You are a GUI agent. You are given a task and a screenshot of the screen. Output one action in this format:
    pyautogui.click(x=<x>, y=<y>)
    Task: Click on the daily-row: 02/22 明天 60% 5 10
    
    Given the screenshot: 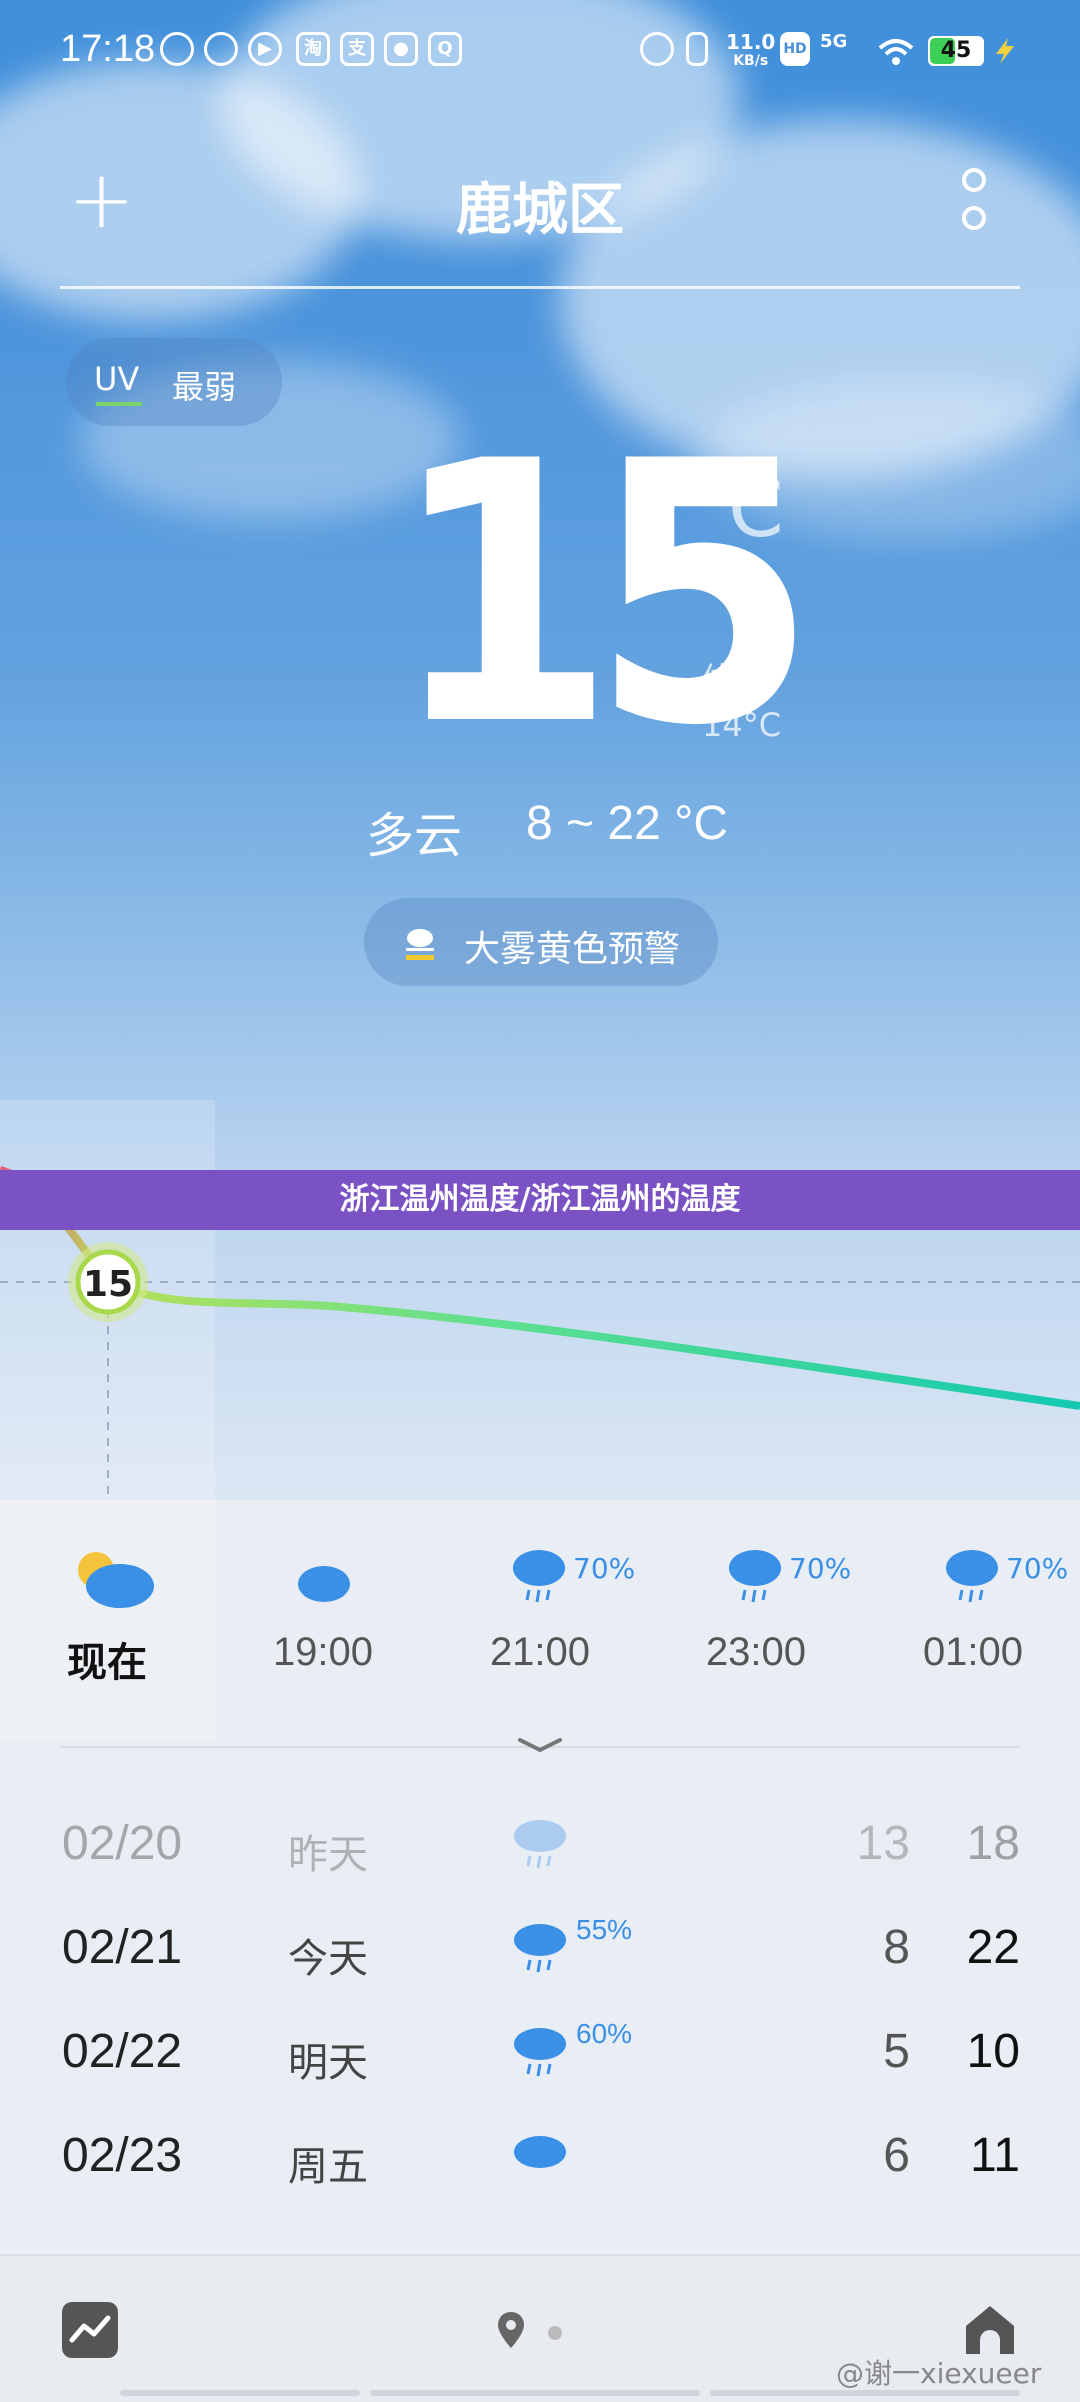 What is the action you would take?
    pyautogui.click(x=540, y=2058)
    